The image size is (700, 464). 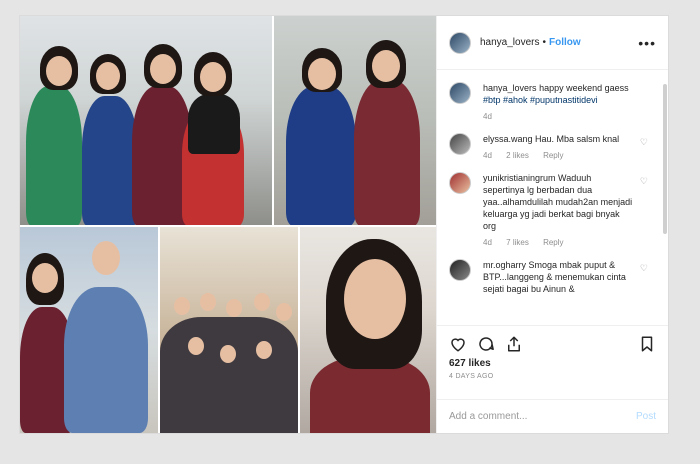 I want to click on header-username: hanya_lovers, so click(x=509, y=42).